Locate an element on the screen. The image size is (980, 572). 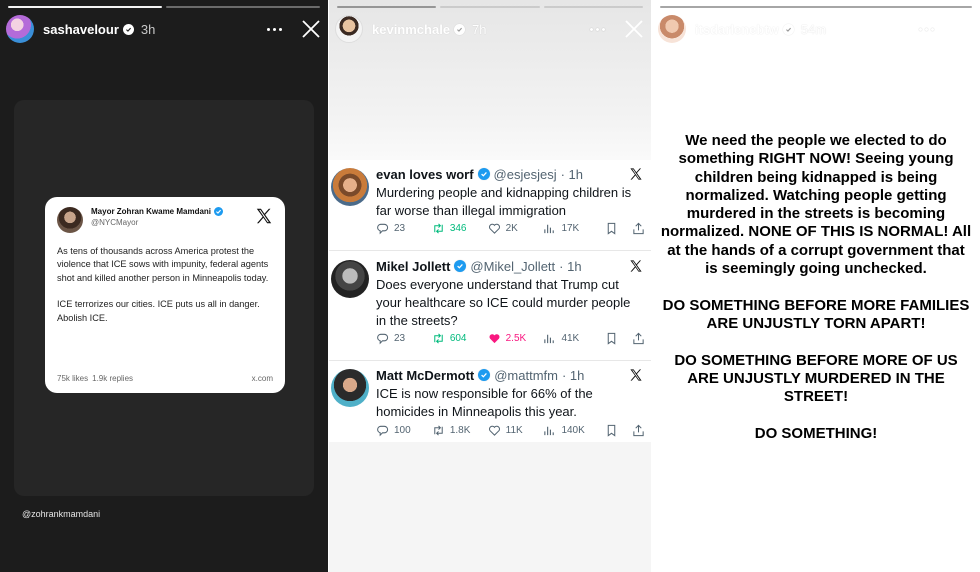
source-domain: x.com is located at coordinates (262, 378).